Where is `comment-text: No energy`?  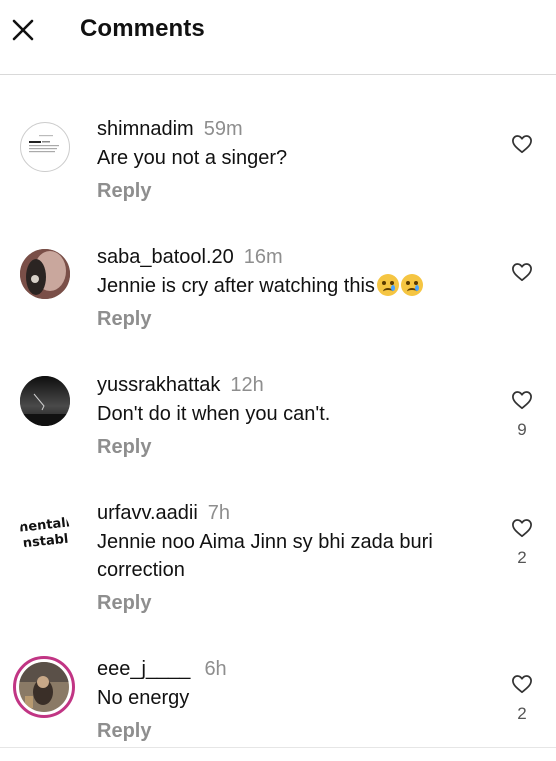 comment-text: No energy is located at coordinates (143, 698).